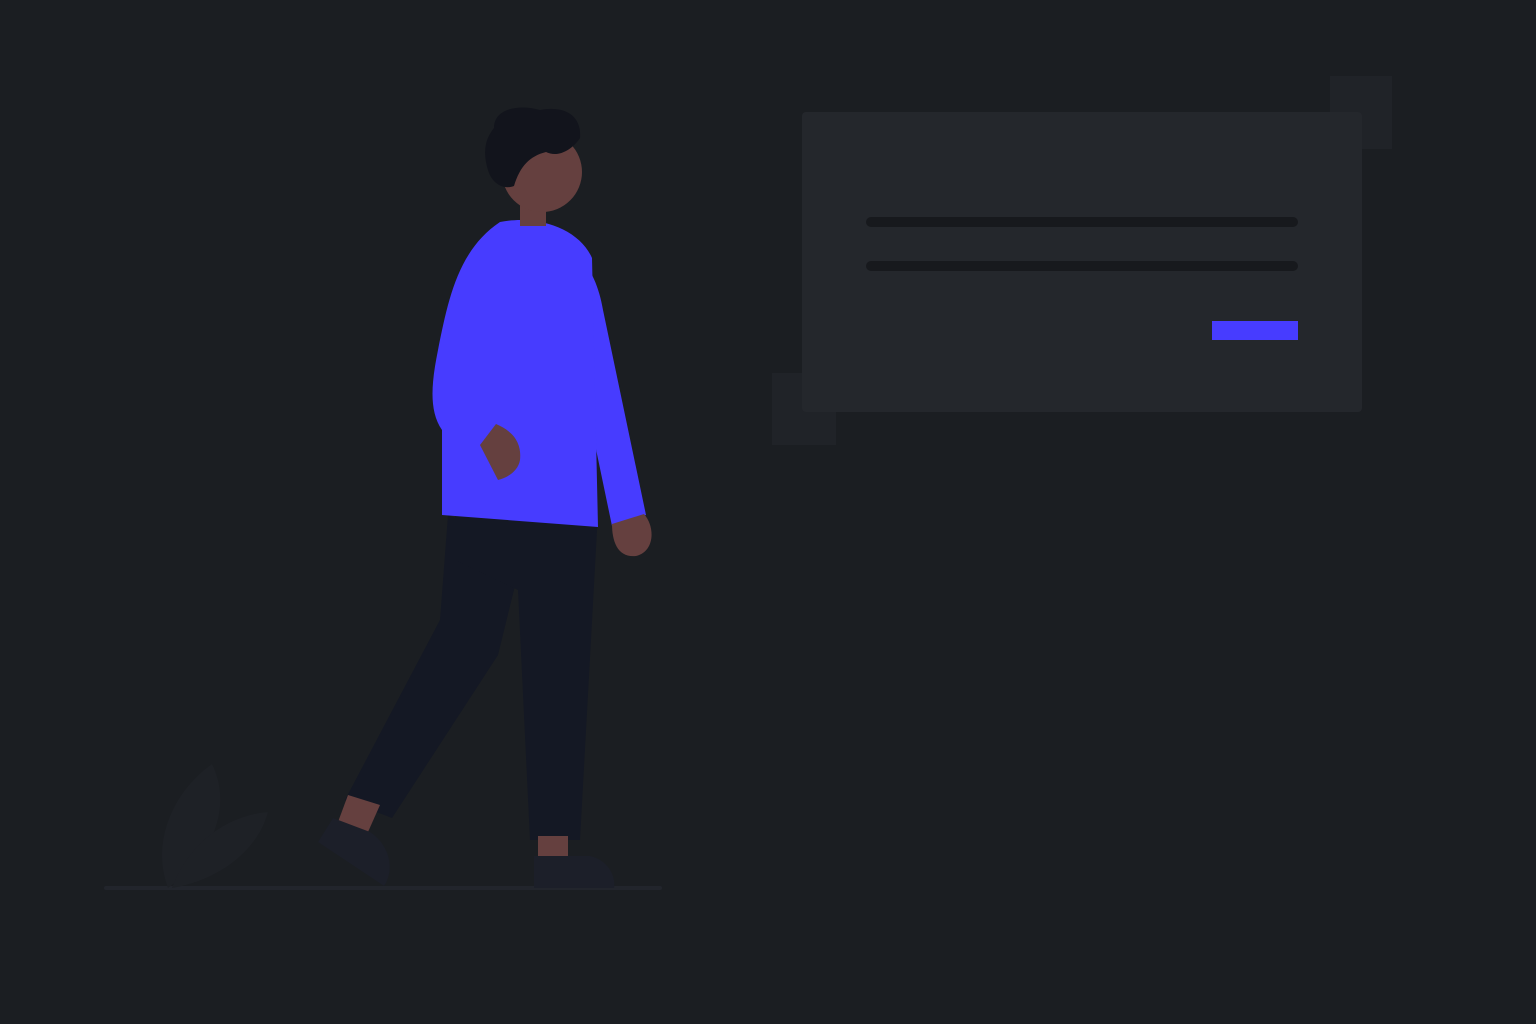 The width and height of the screenshot is (1536, 1024). I want to click on placeholder-card, so click(1082, 262).